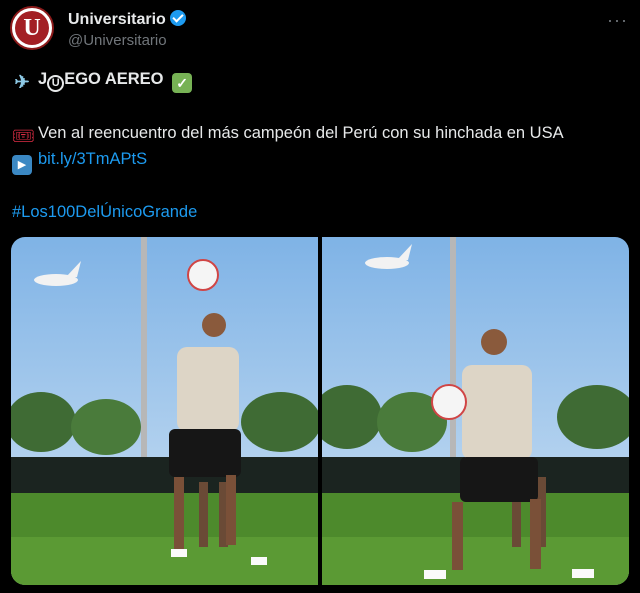 The height and width of the screenshot is (593, 640). I want to click on tweet-header: U Universitario @Universitario ···, so click(320, 31).